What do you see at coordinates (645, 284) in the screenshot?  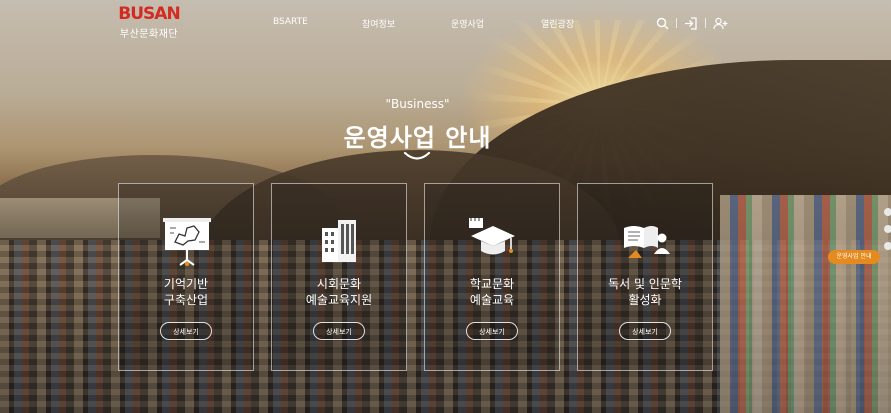 I see `card-title-line: 독서 및 인문학` at bounding box center [645, 284].